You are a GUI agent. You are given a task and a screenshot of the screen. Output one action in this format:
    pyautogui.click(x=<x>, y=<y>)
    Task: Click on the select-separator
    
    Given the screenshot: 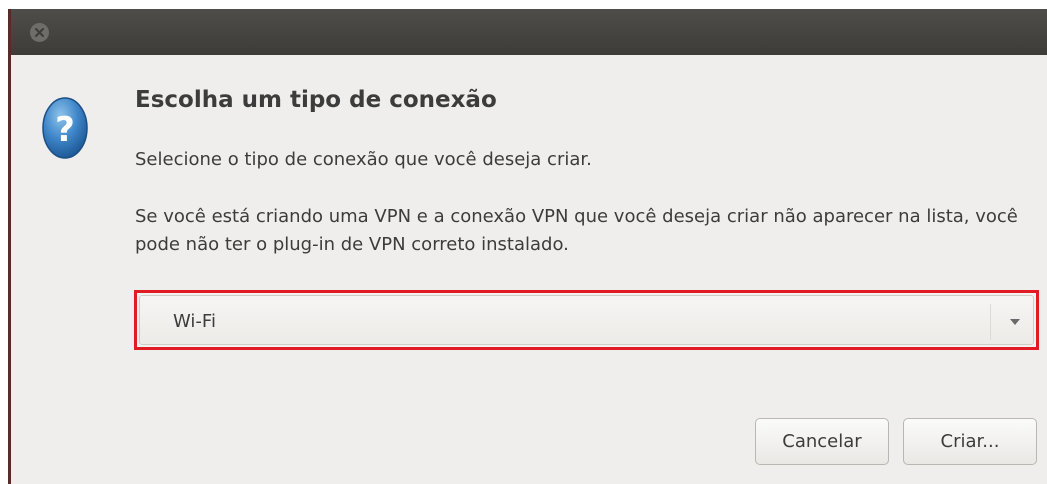 What is the action you would take?
    pyautogui.click(x=990, y=322)
    